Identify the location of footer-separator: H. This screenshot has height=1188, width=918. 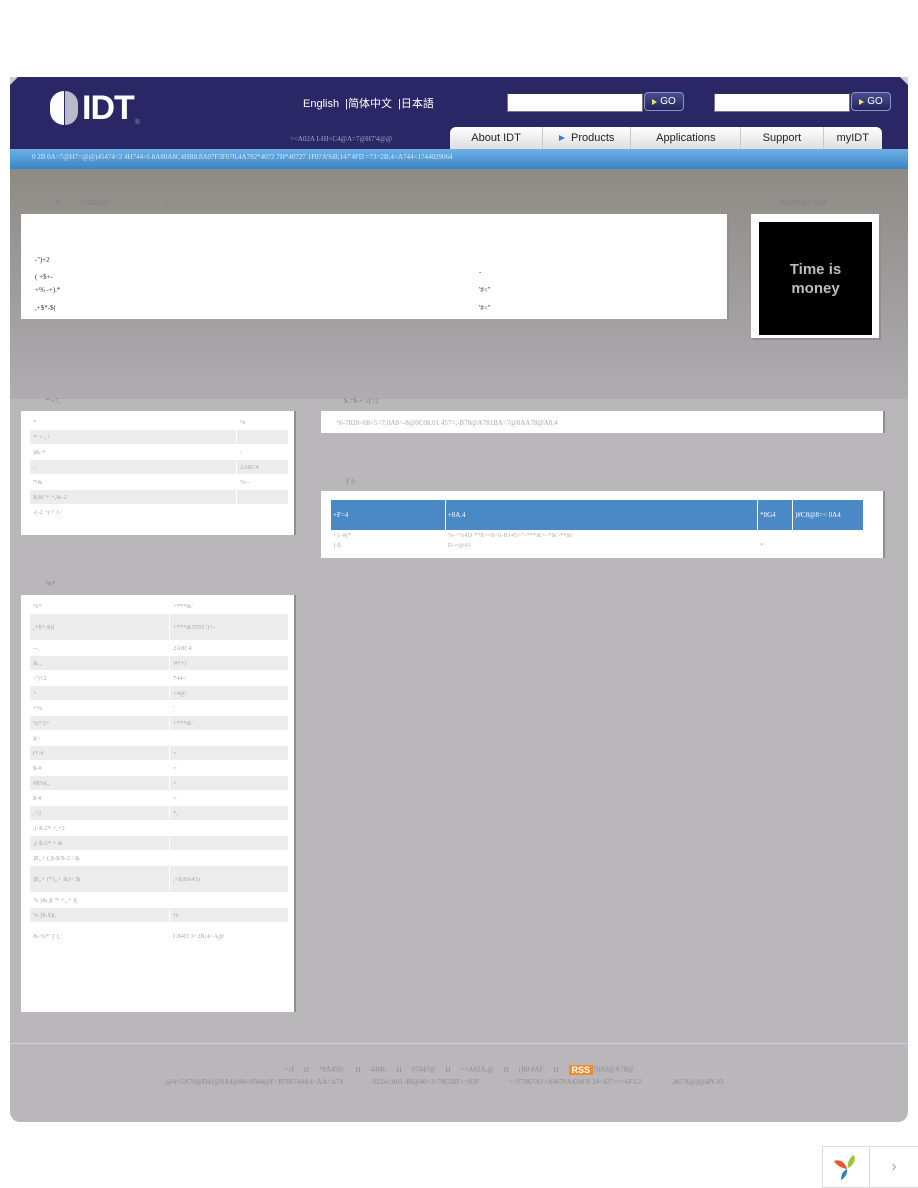
(358, 1069).